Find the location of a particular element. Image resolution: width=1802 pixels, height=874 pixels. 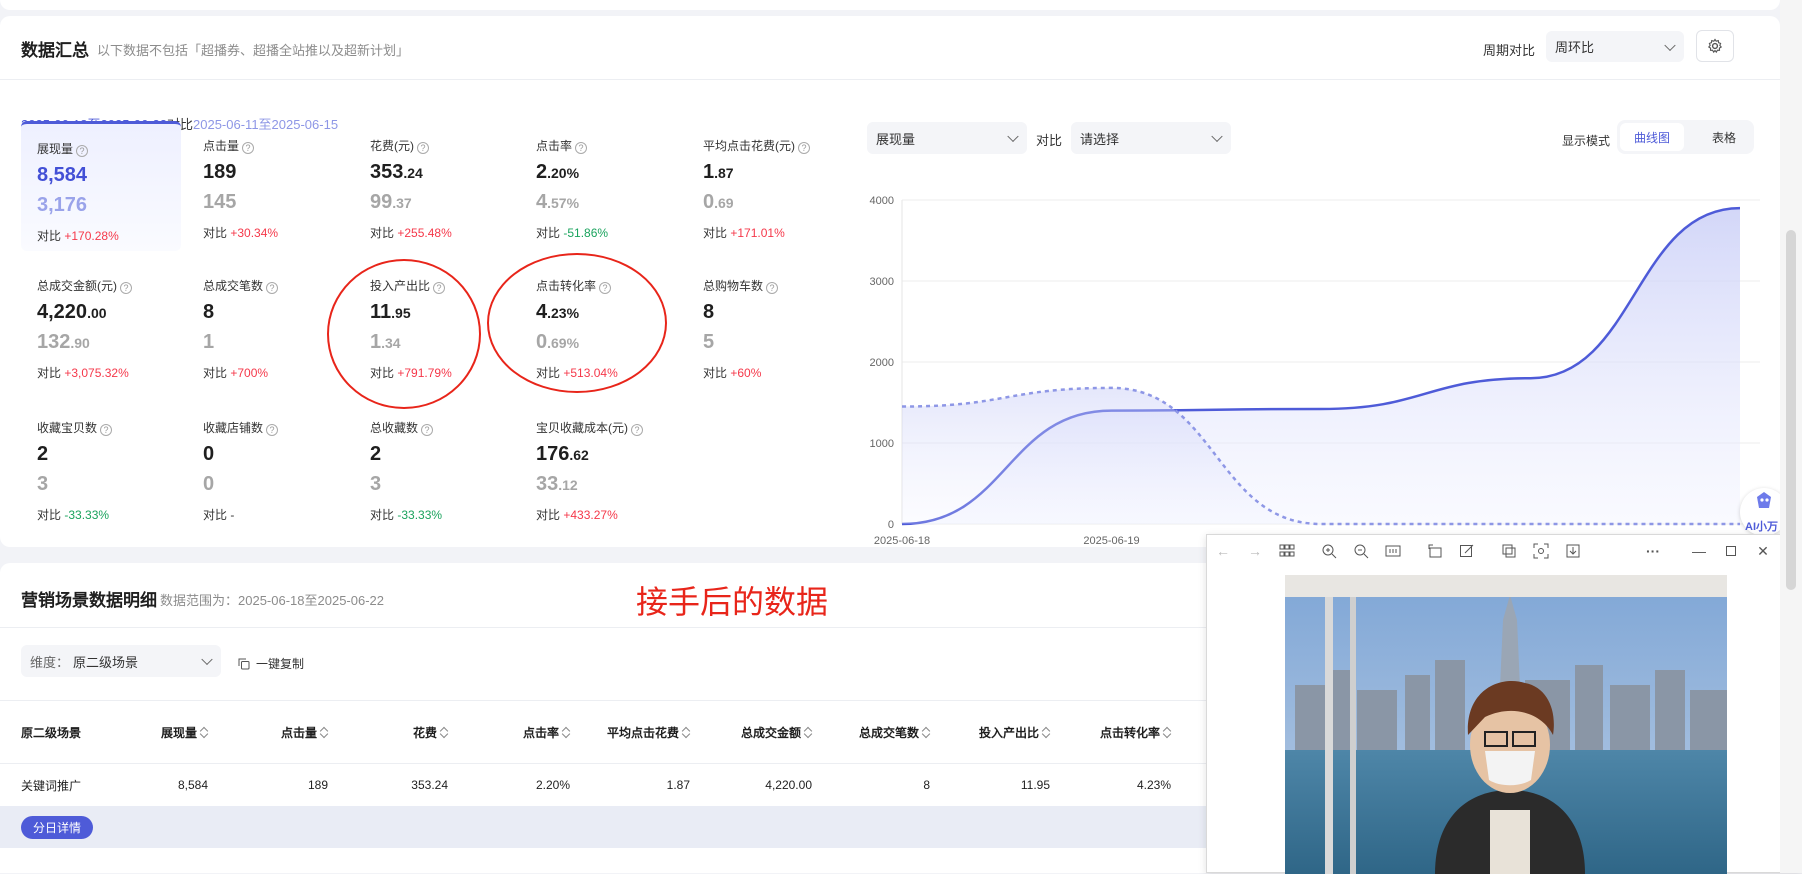

edit-icon is located at coordinates (1467, 551).